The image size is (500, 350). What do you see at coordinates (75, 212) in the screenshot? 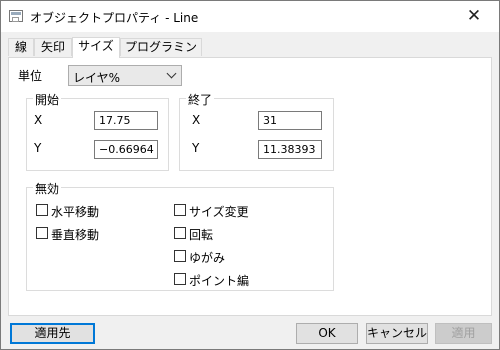
I see `horizontal-move-label: 水平移動` at bounding box center [75, 212].